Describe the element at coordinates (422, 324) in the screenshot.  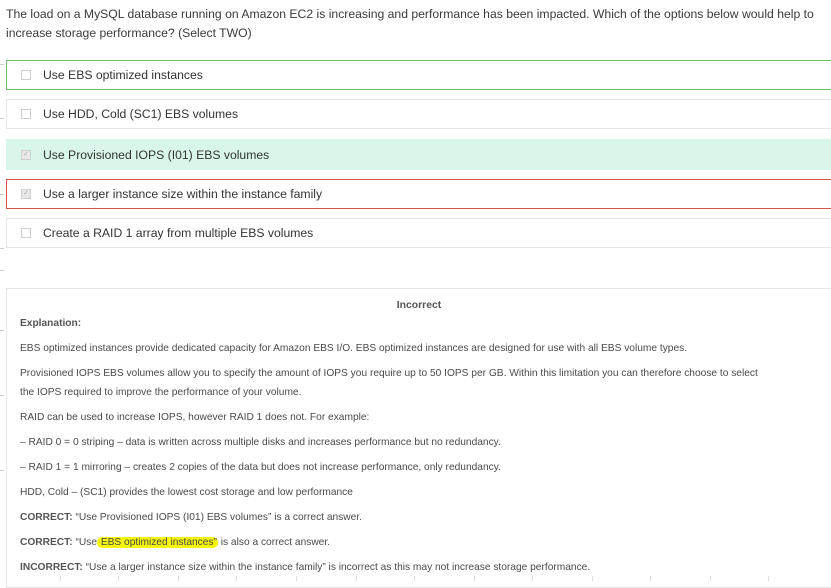
I see `explanation-heading: Explanation:` at that location.